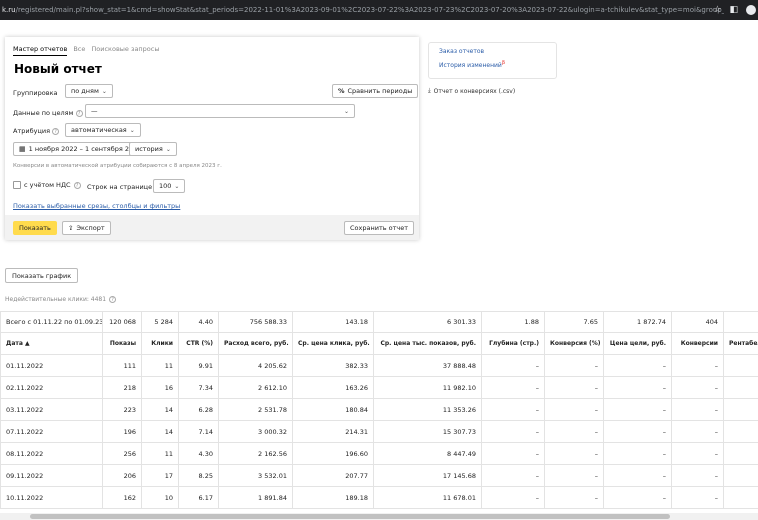 This screenshot has height=520, width=758. What do you see at coordinates (427, 387) in the screenshot?
I see `table-cell: 11 982.10` at bounding box center [427, 387].